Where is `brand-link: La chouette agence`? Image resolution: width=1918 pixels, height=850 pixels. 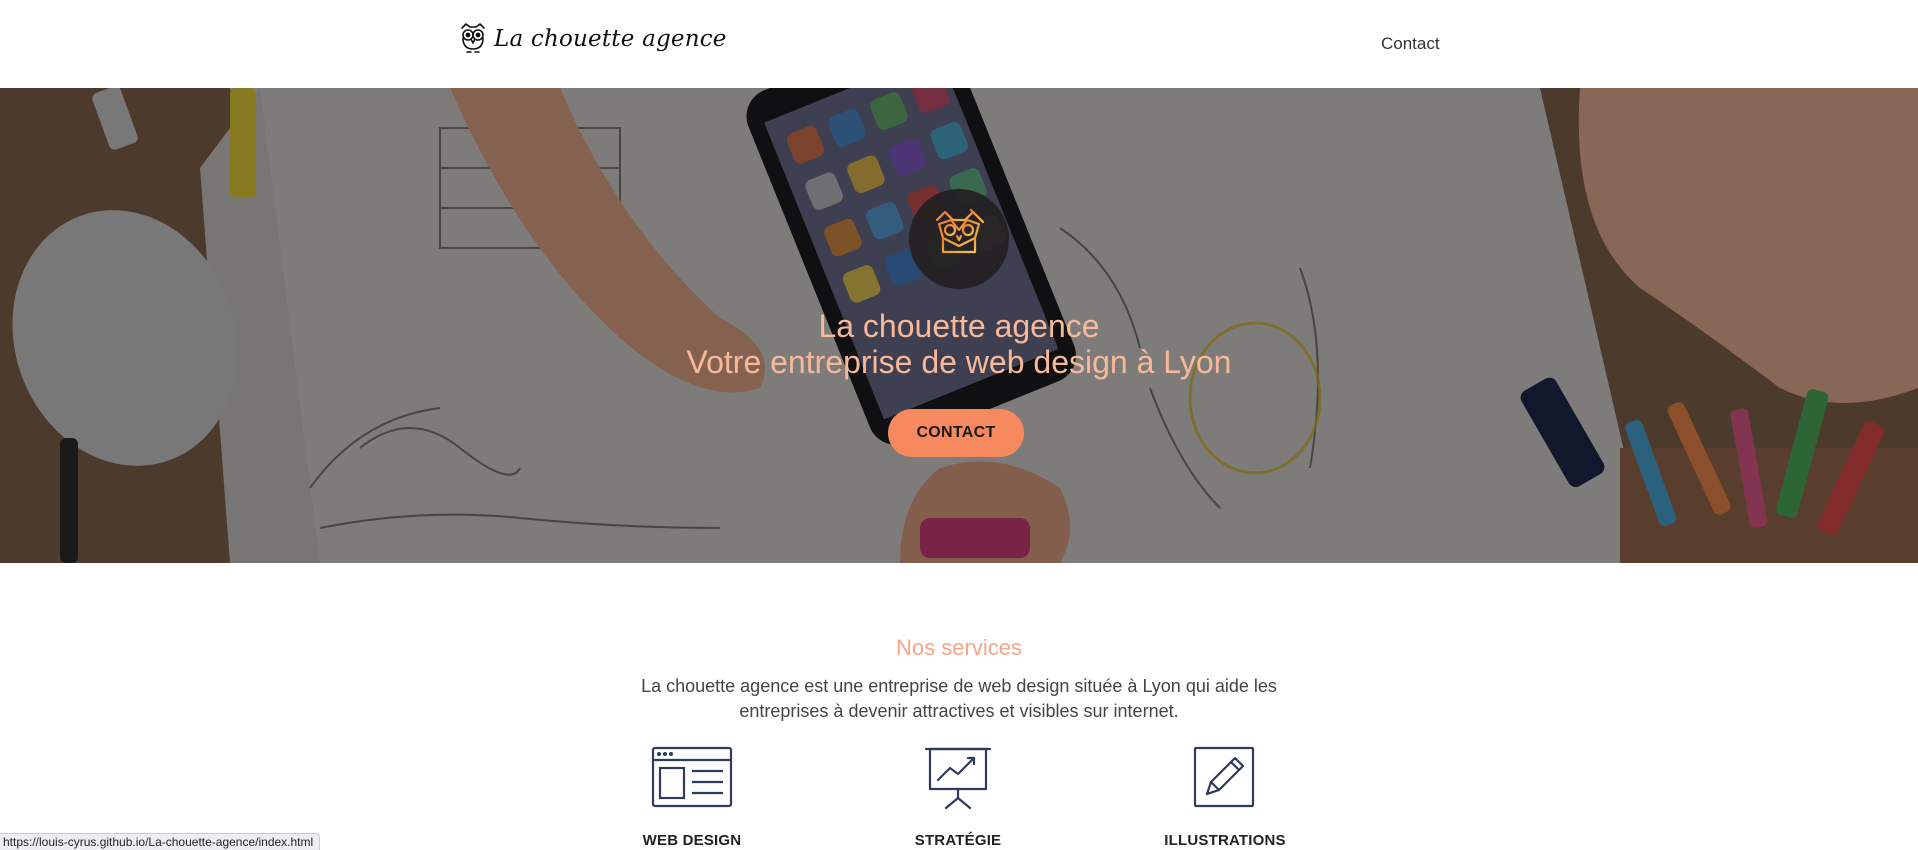
brand-link: La chouette agence is located at coordinates (592, 39).